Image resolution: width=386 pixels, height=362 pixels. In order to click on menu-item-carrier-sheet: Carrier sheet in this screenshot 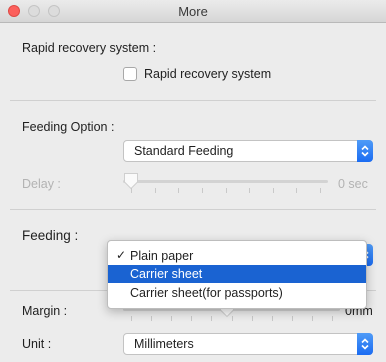, I will do `click(237, 274)`.